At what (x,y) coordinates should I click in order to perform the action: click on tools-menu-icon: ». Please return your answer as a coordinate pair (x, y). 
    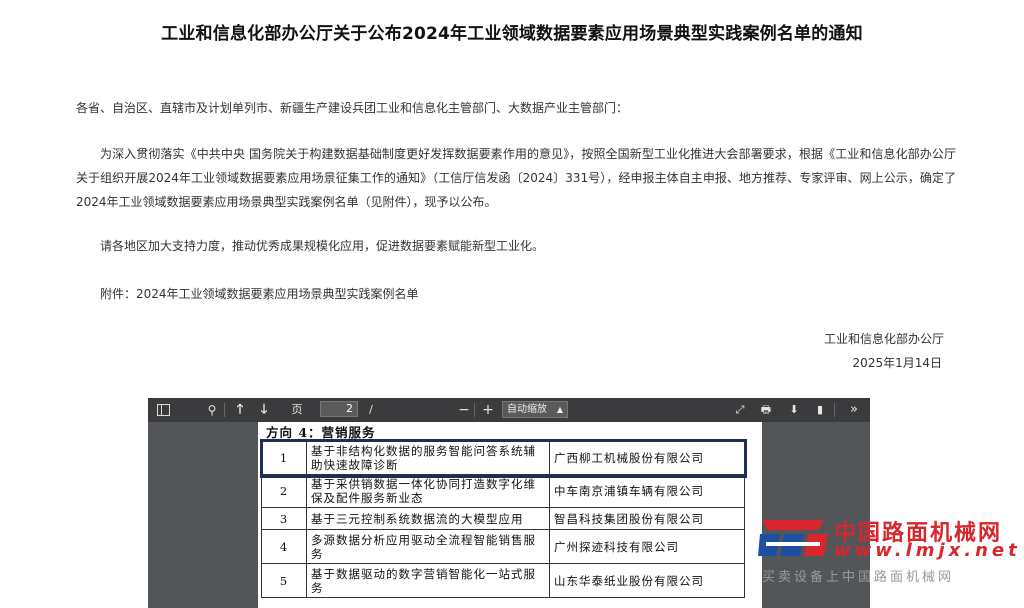
    Looking at the image, I should click on (854, 410).